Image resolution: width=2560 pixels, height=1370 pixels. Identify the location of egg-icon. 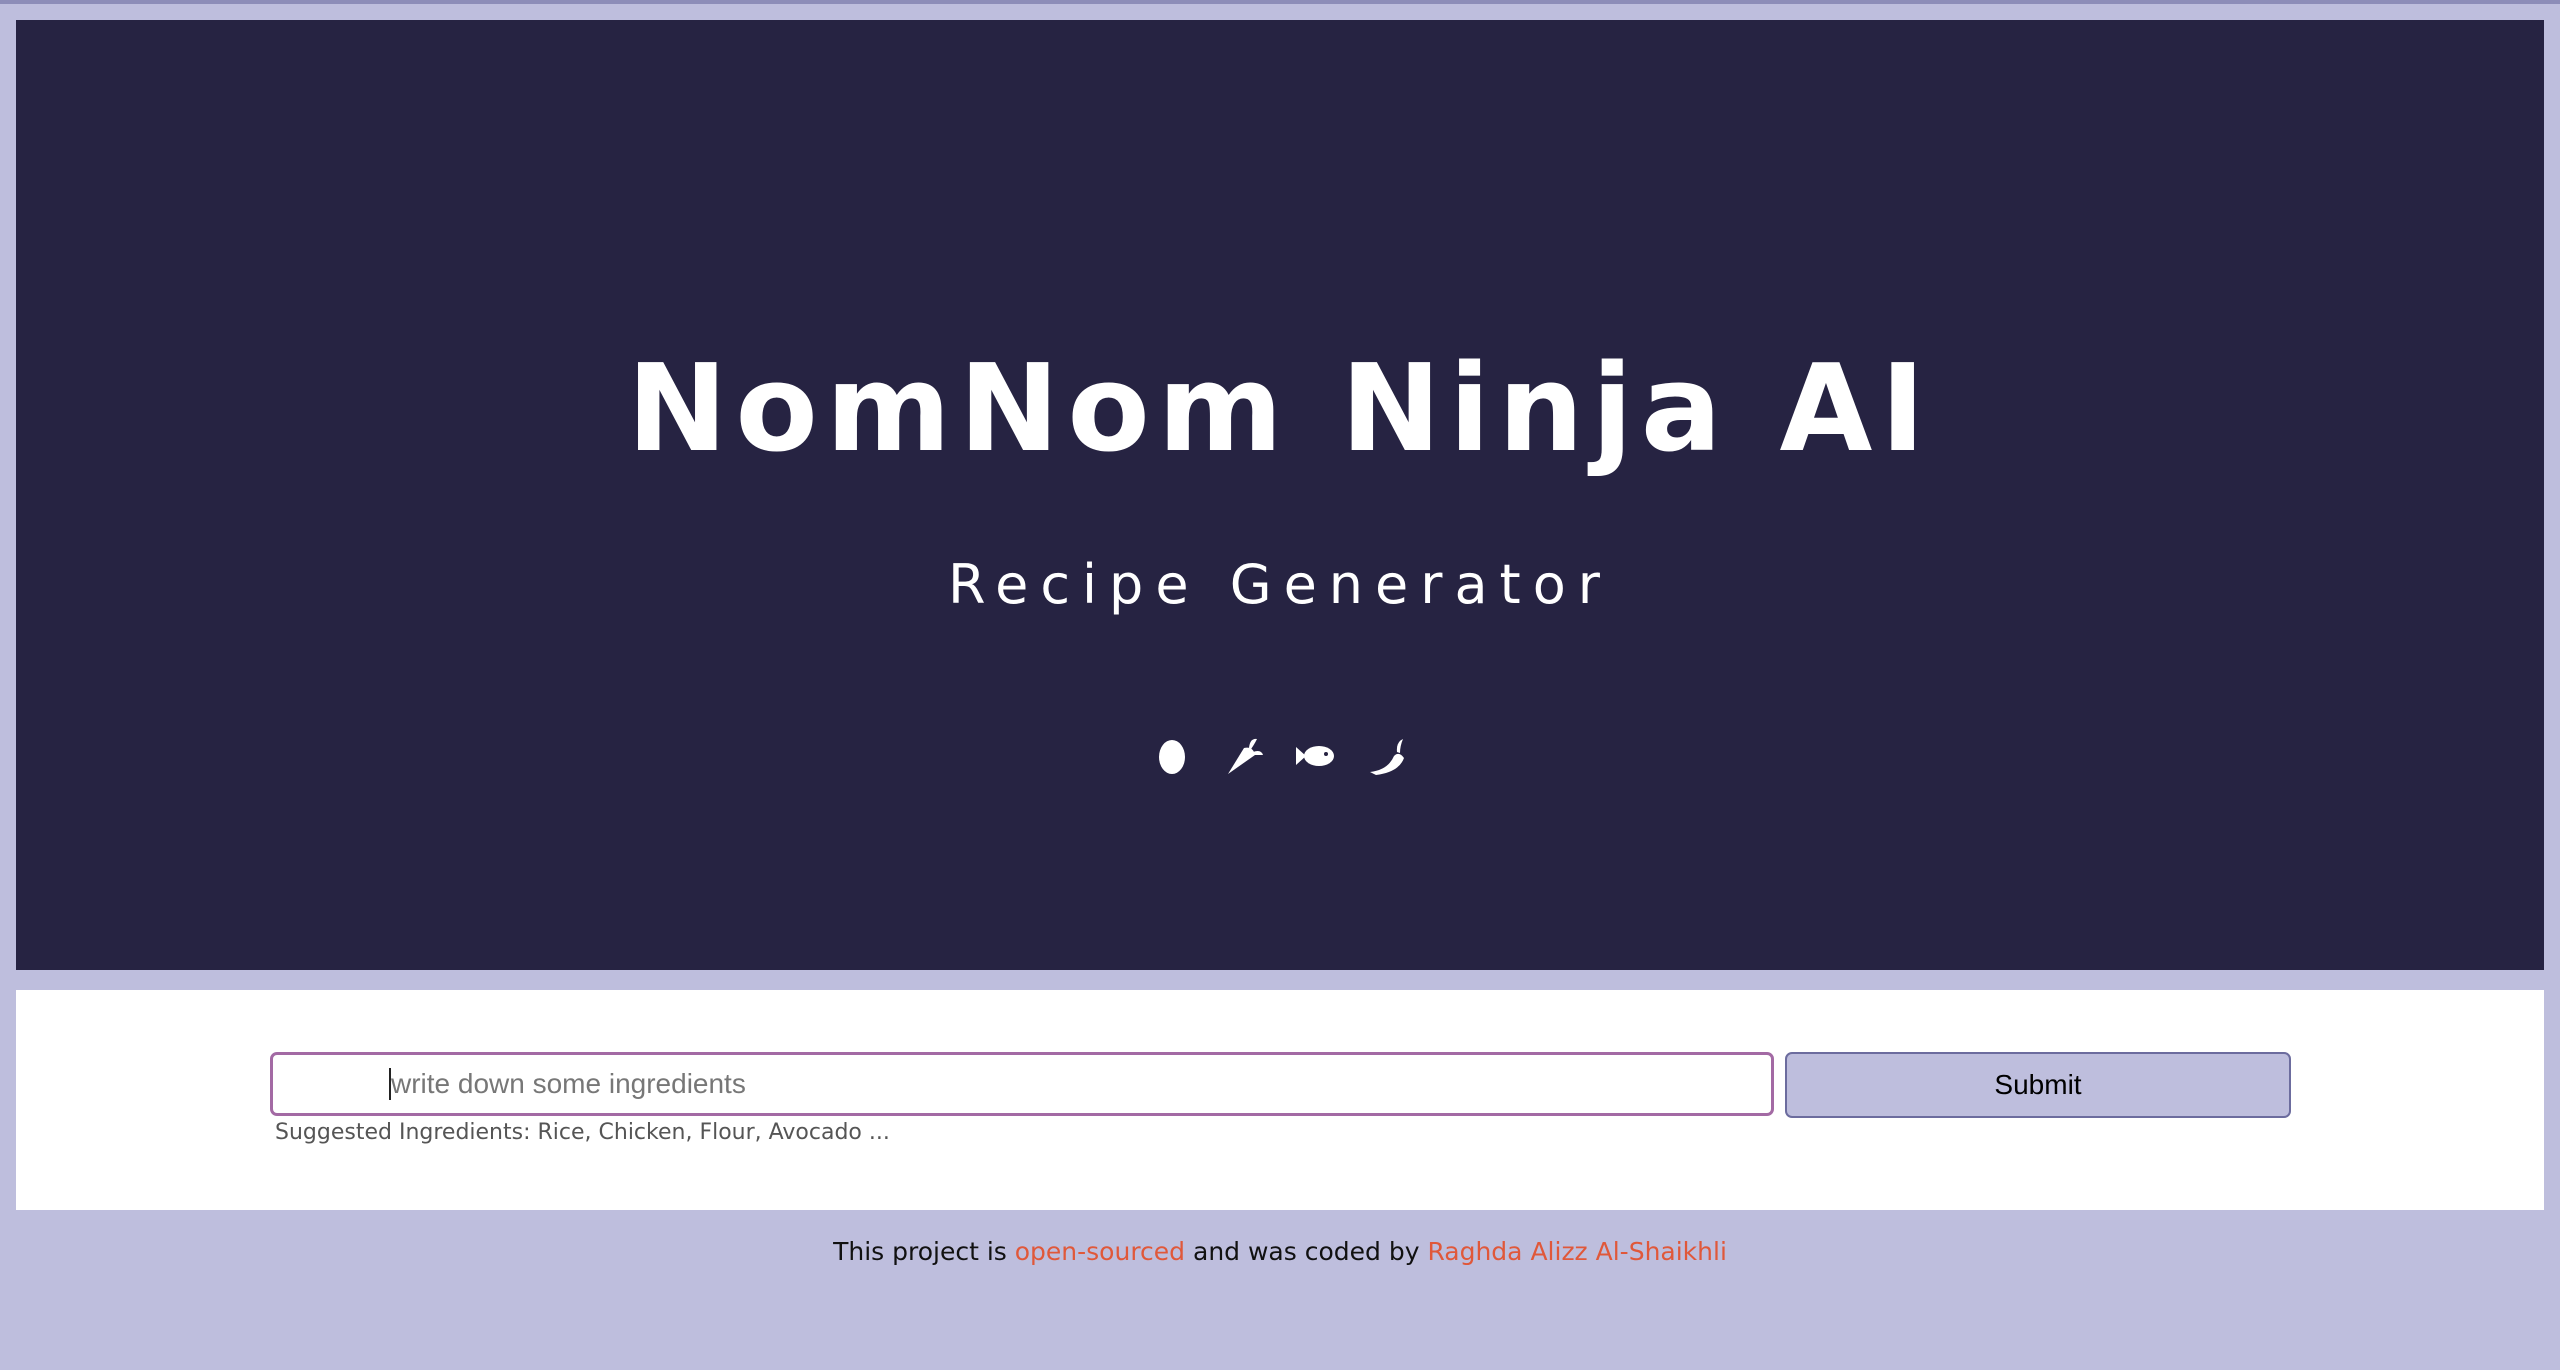
(1172, 756).